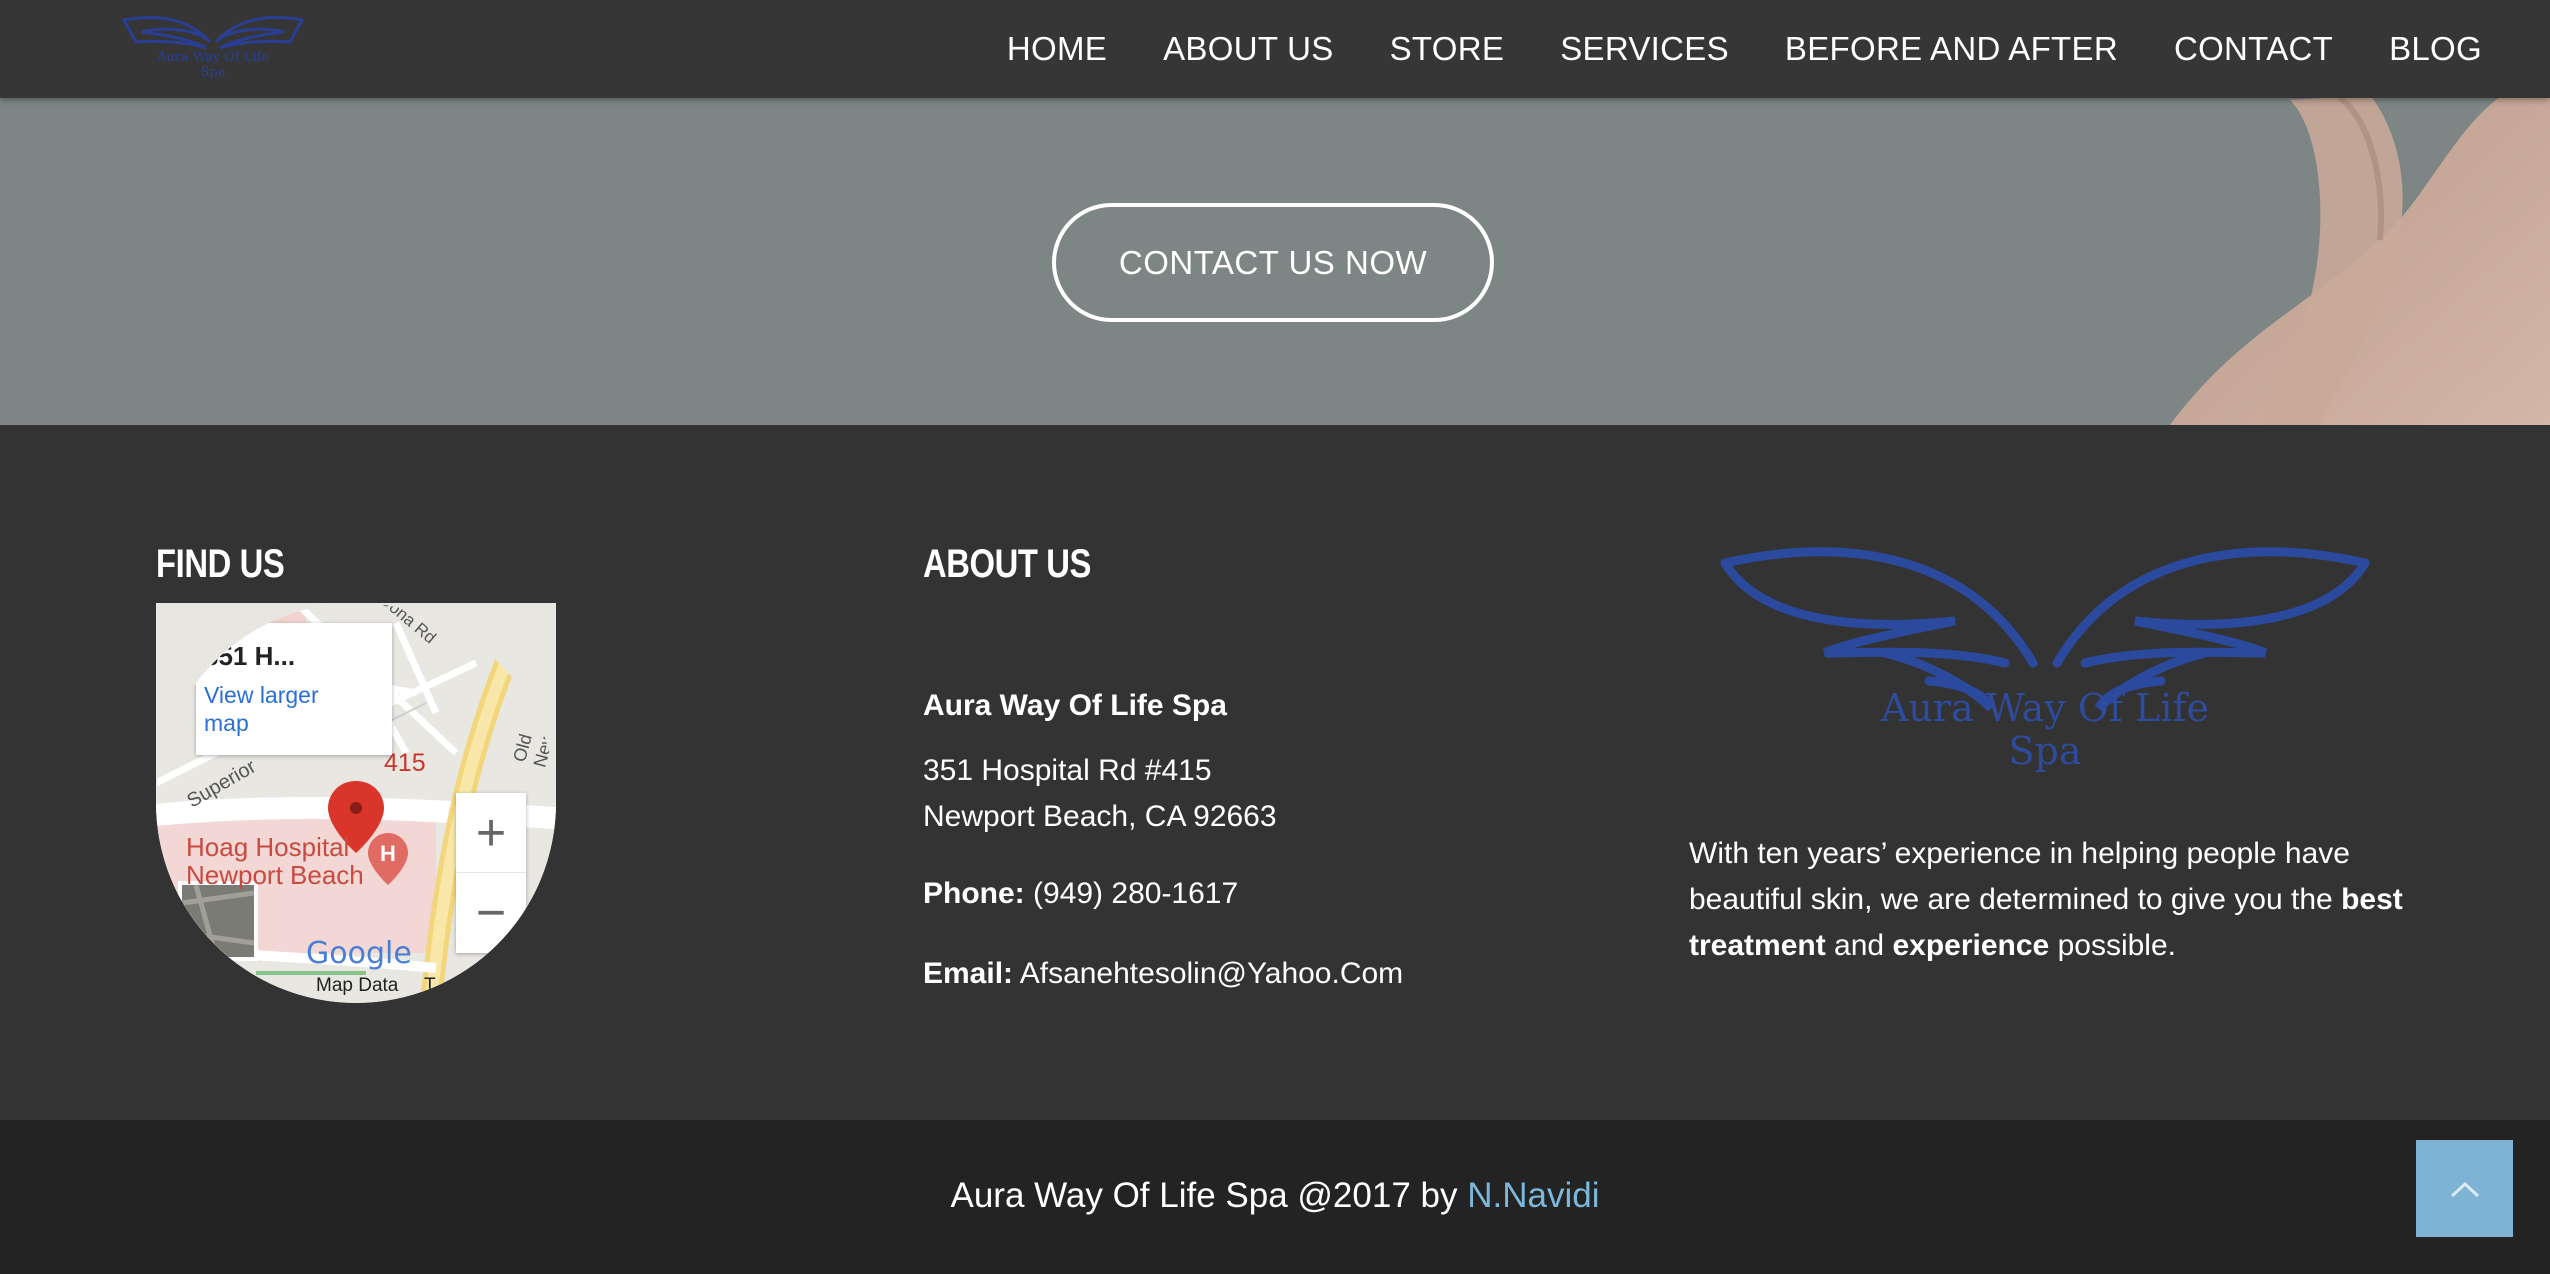 The image size is (2550, 1274). I want to click on tagline-text-3: possible., so click(2116, 945).